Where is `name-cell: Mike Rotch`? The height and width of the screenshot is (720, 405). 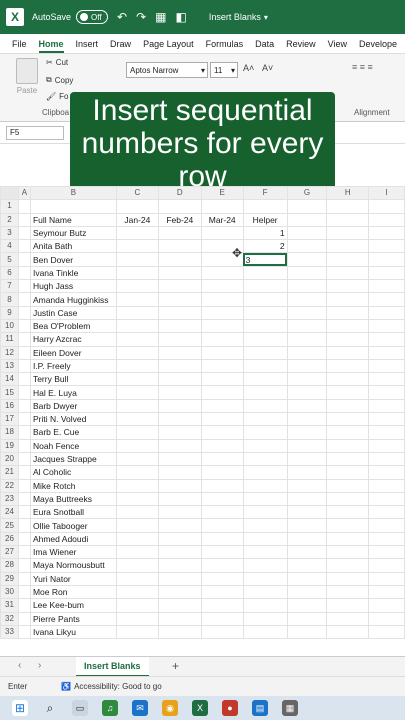 name-cell: Mike Rotch is located at coordinates (73, 485).